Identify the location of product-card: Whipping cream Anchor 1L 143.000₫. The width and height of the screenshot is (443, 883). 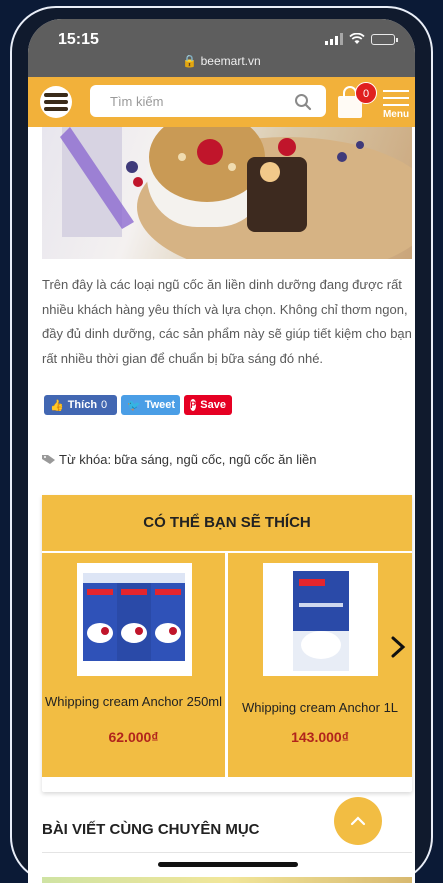
(320, 665).